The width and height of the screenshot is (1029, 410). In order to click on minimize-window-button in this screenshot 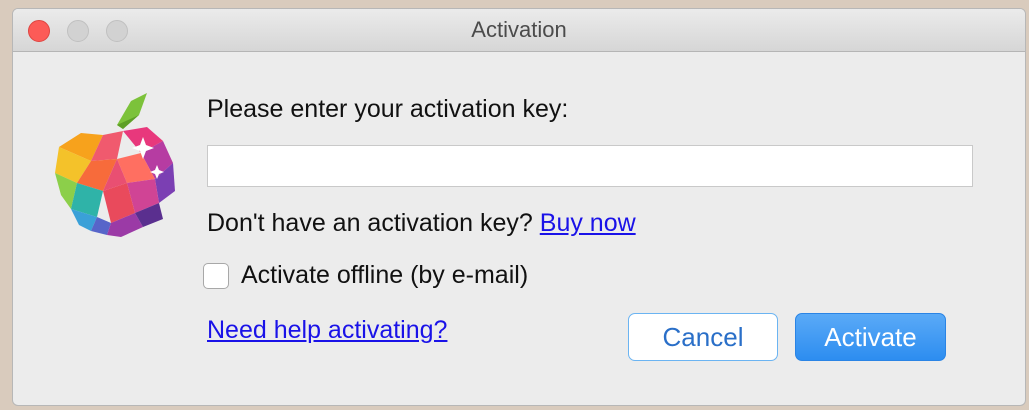, I will do `click(78, 31)`.